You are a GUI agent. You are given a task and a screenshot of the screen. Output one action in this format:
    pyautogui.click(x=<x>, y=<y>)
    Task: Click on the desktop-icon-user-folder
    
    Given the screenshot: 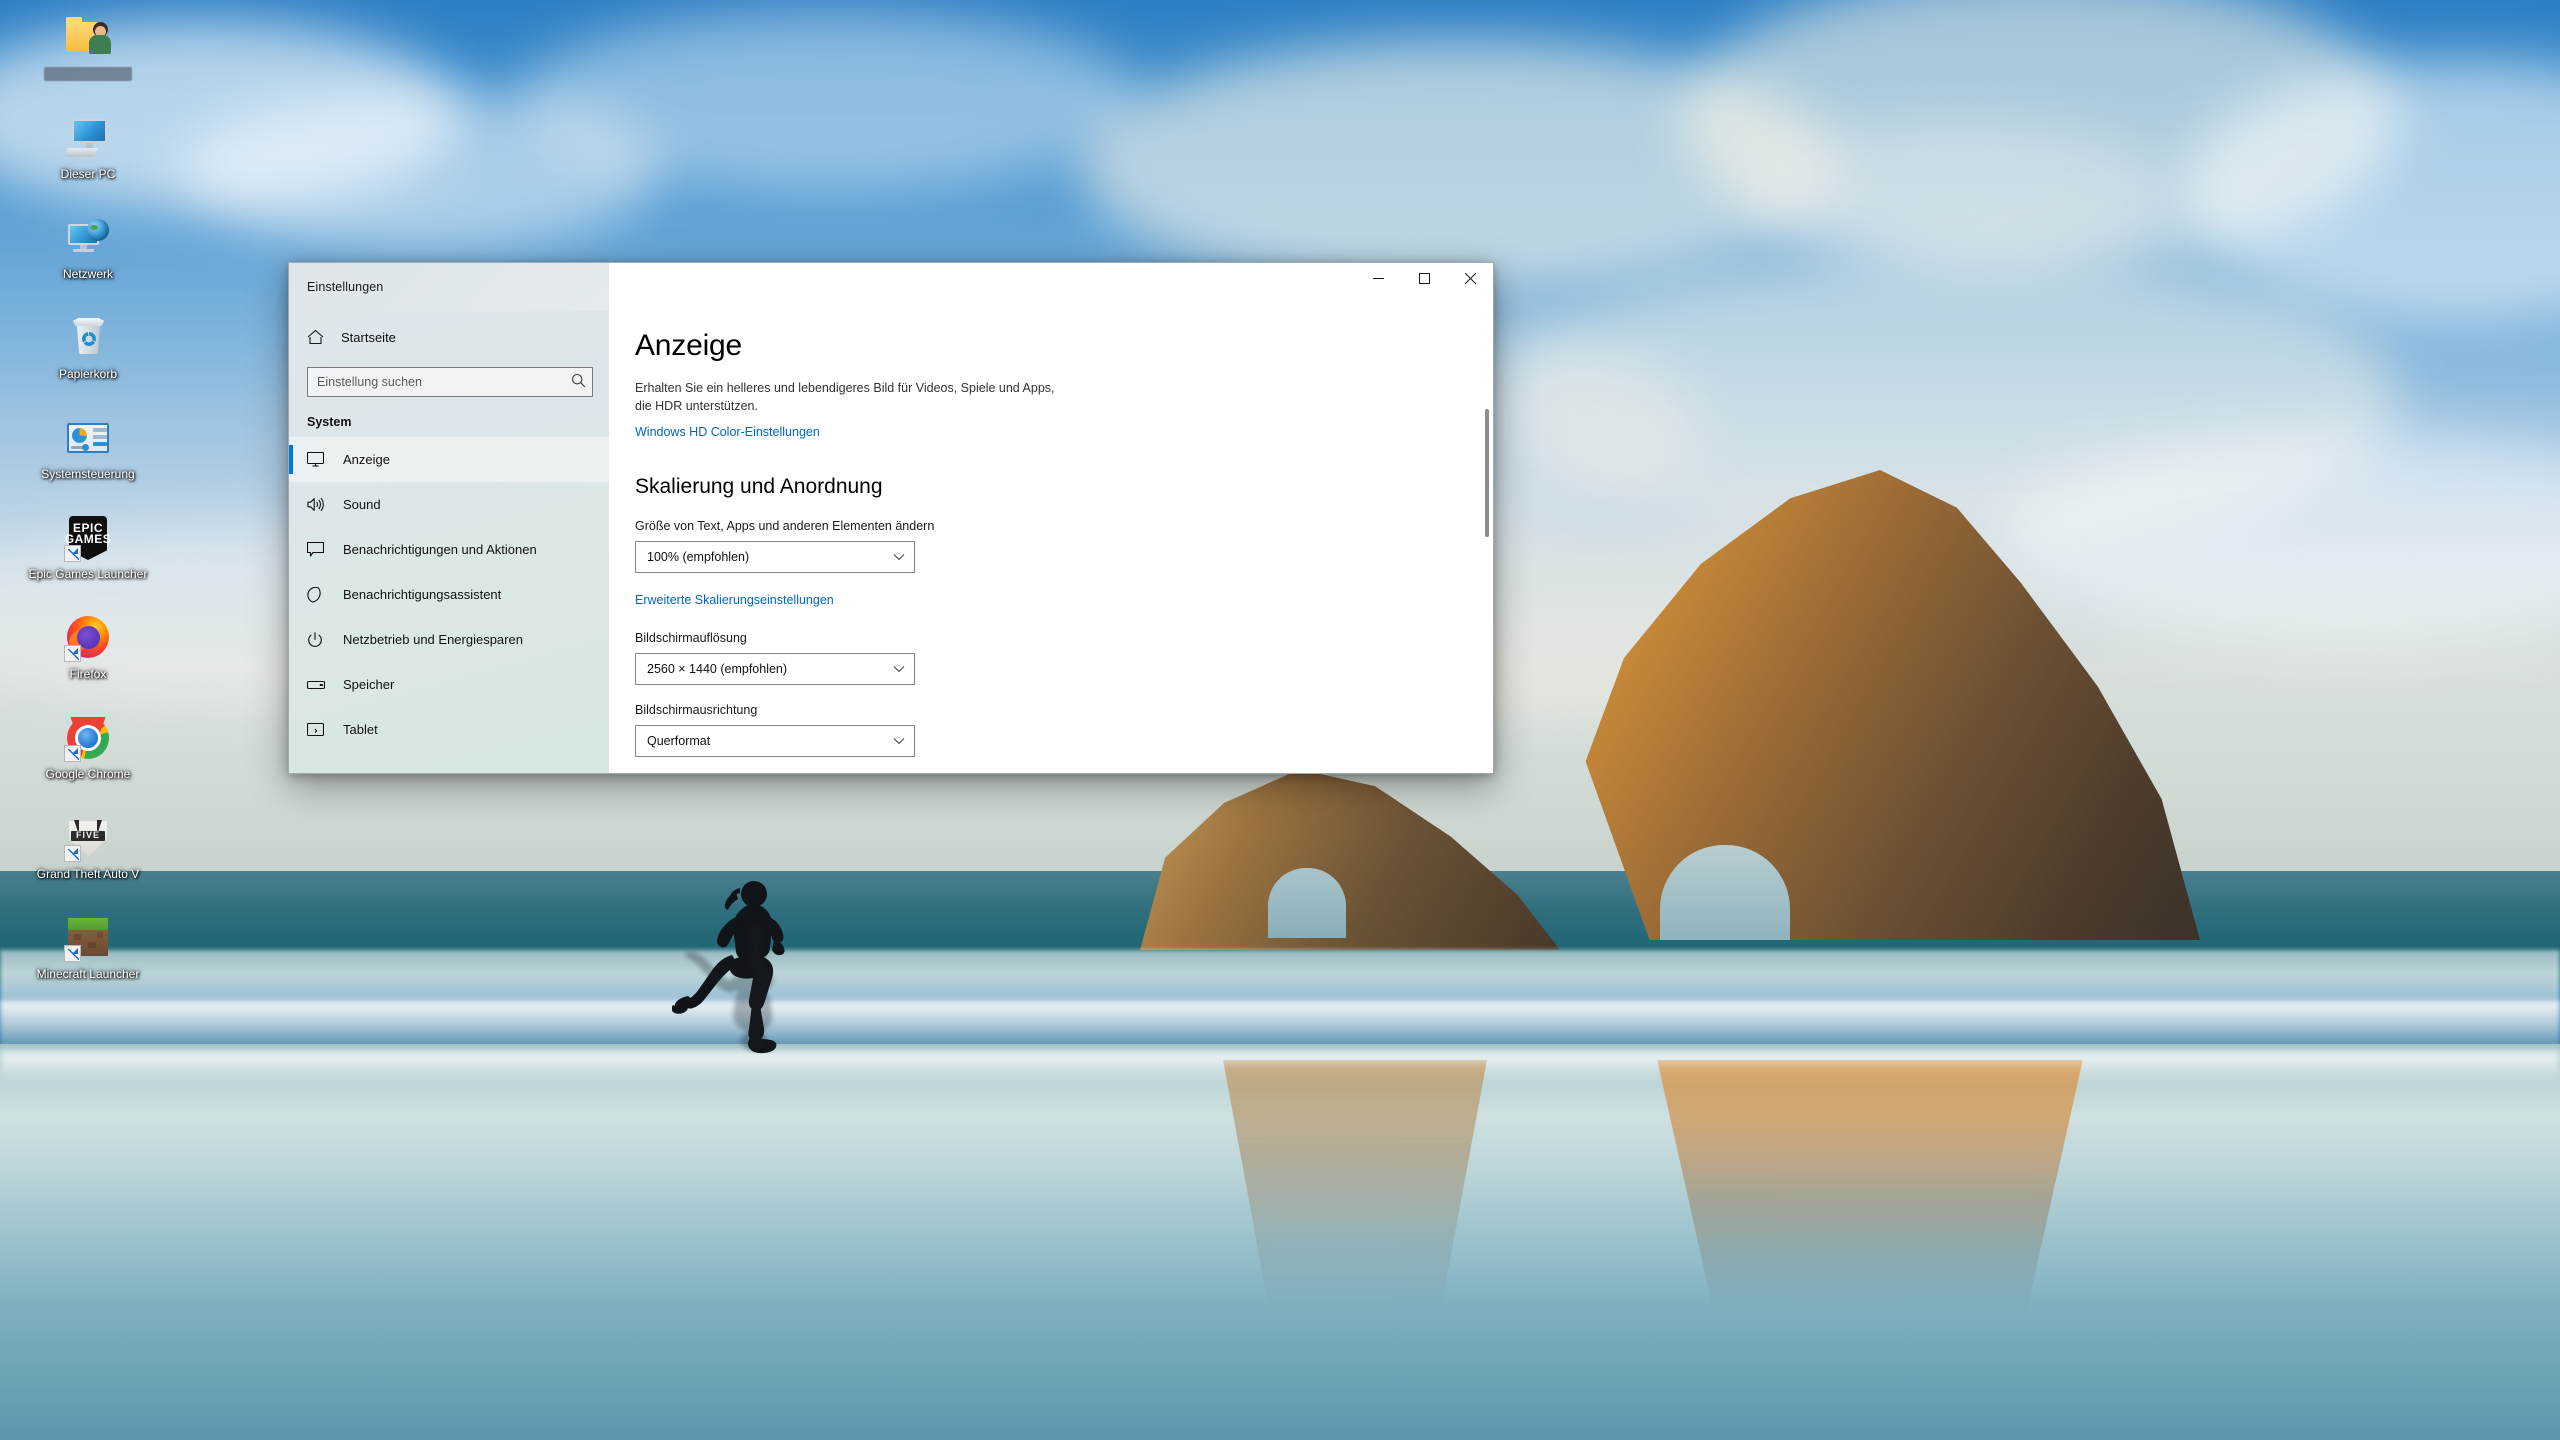 What is the action you would take?
    pyautogui.click(x=88, y=58)
    